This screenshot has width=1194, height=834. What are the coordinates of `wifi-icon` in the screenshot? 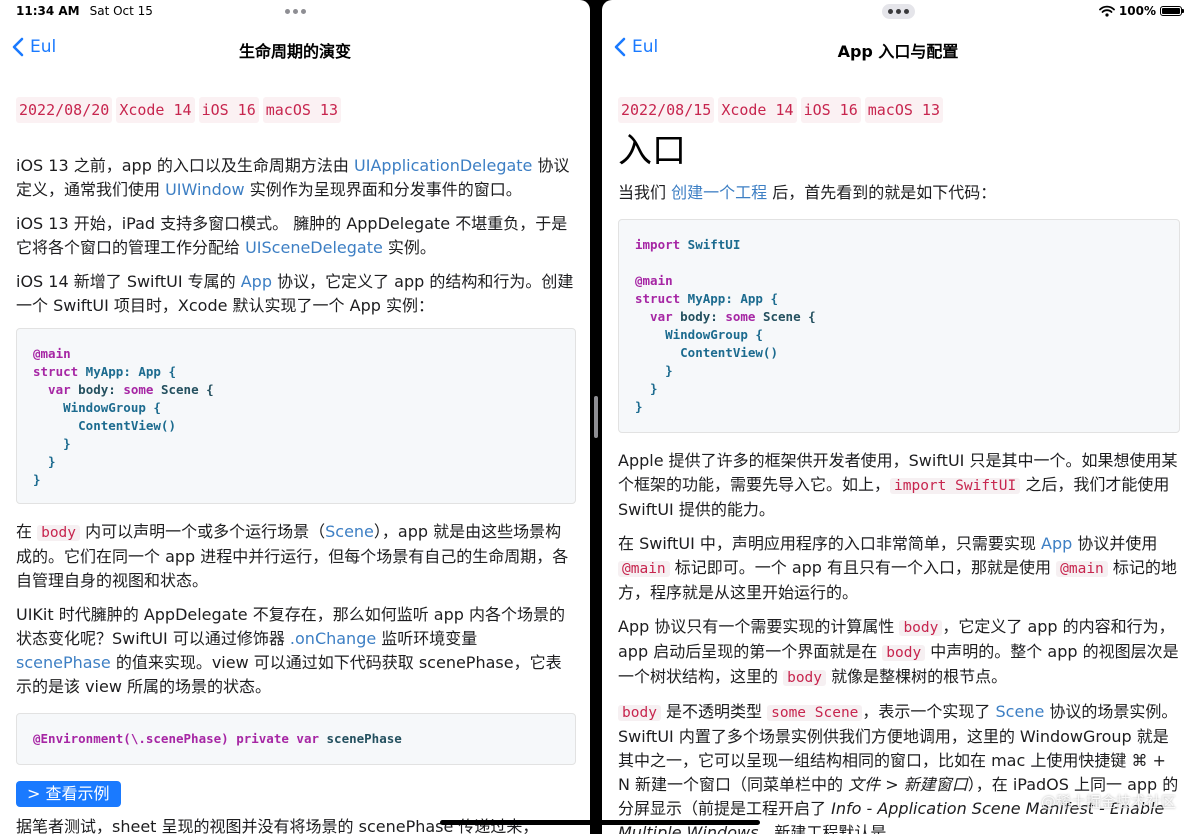 It's located at (1107, 11).